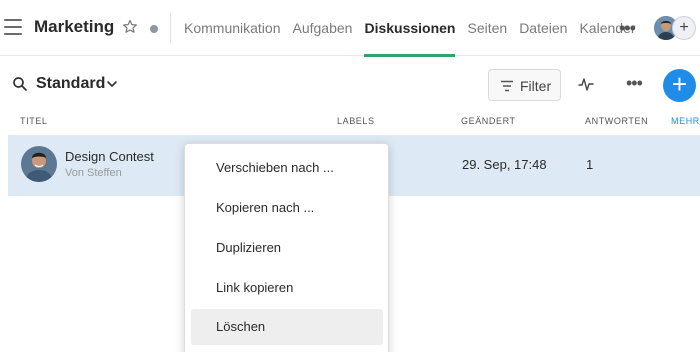 The height and width of the screenshot is (352, 700). What do you see at coordinates (634, 83) in the screenshot?
I see `more-icon: •••` at bounding box center [634, 83].